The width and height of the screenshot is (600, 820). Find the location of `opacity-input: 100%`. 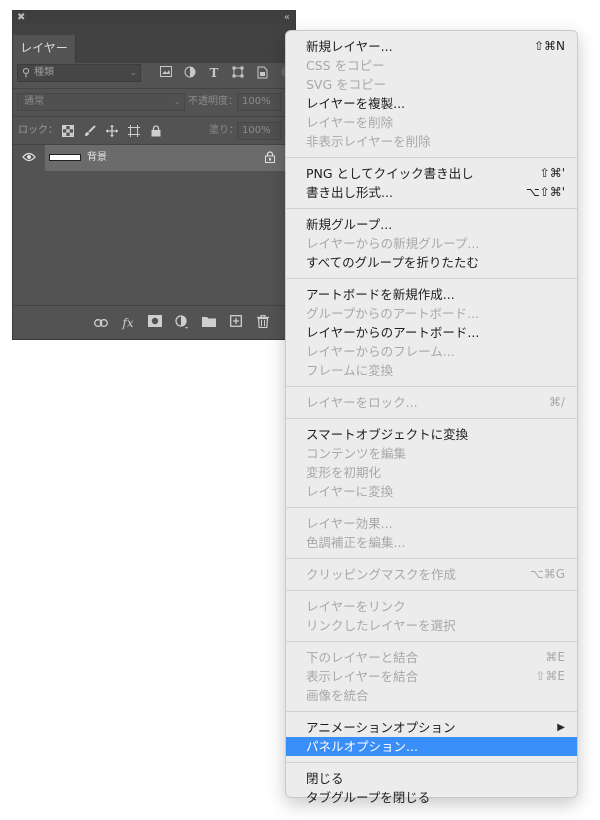

opacity-input: 100% is located at coordinates (259, 102).